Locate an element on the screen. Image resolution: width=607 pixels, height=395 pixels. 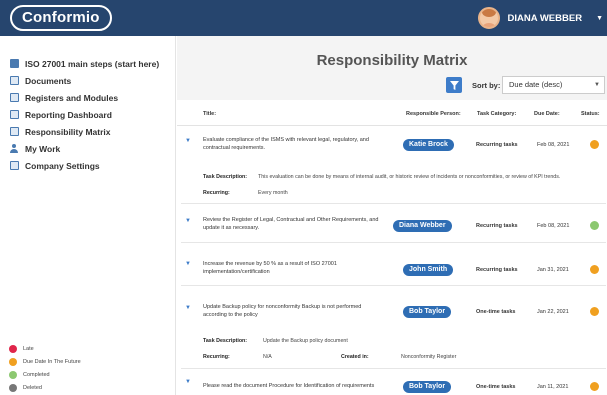
header-person: Responsible Person: is located at coordinates (433, 114).